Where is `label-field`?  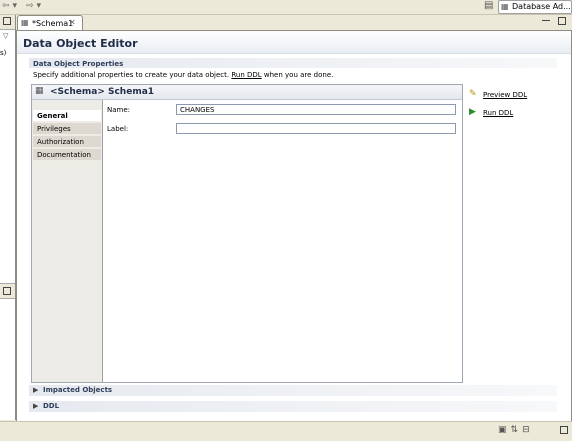 label-field is located at coordinates (316, 128).